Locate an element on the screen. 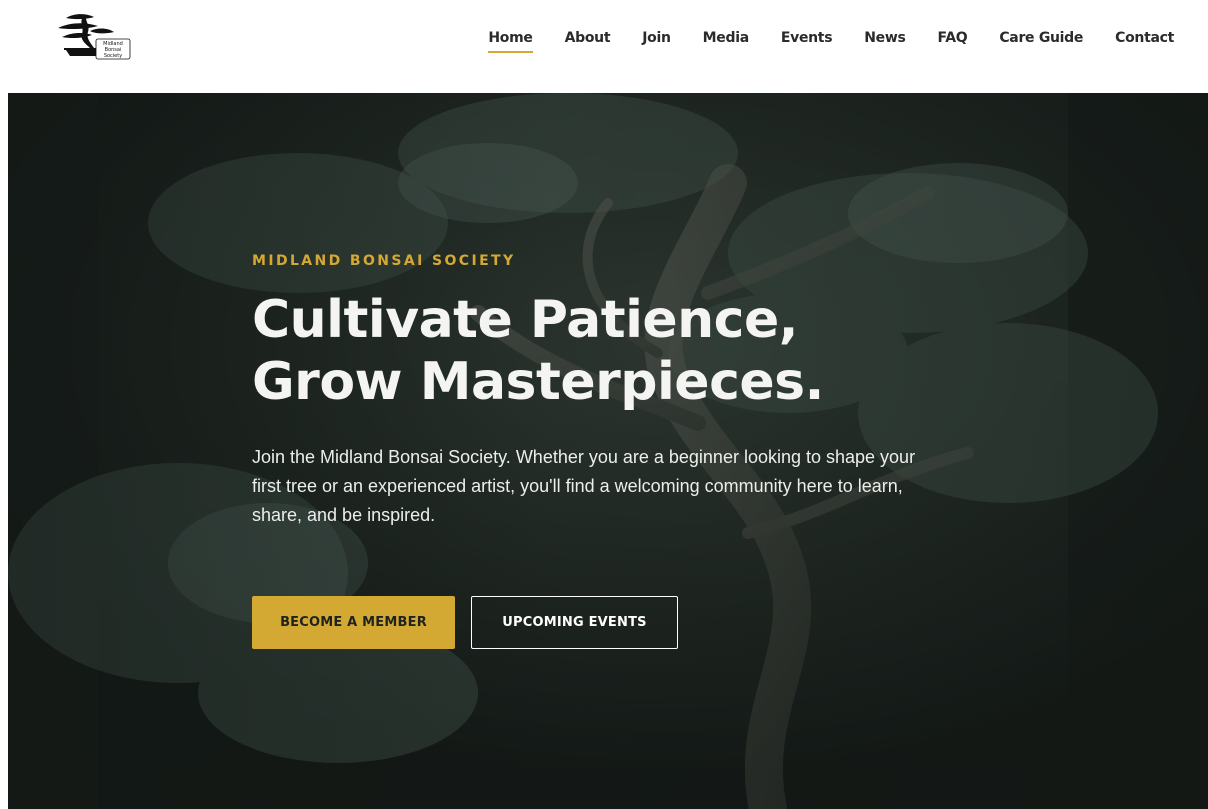  hero-buttons: BECOME A MEMBER UPCOMING EVENTS is located at coordinates (602, 622).